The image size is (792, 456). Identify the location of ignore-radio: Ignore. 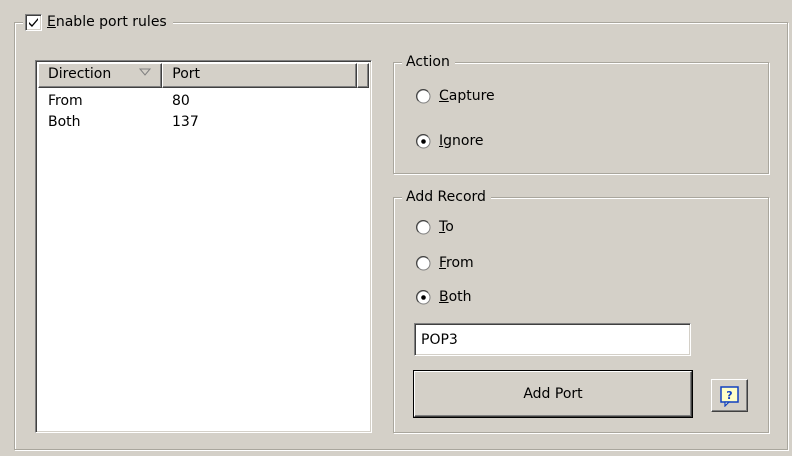
(450, 141).